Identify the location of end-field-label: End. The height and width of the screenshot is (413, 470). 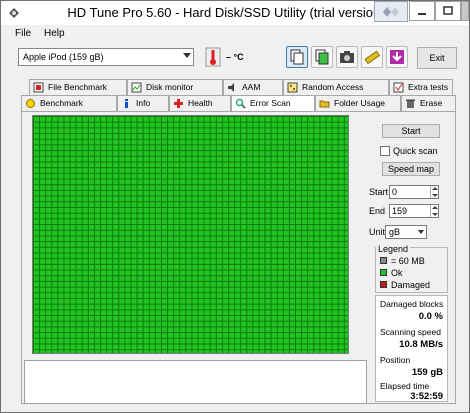
(377, 211).